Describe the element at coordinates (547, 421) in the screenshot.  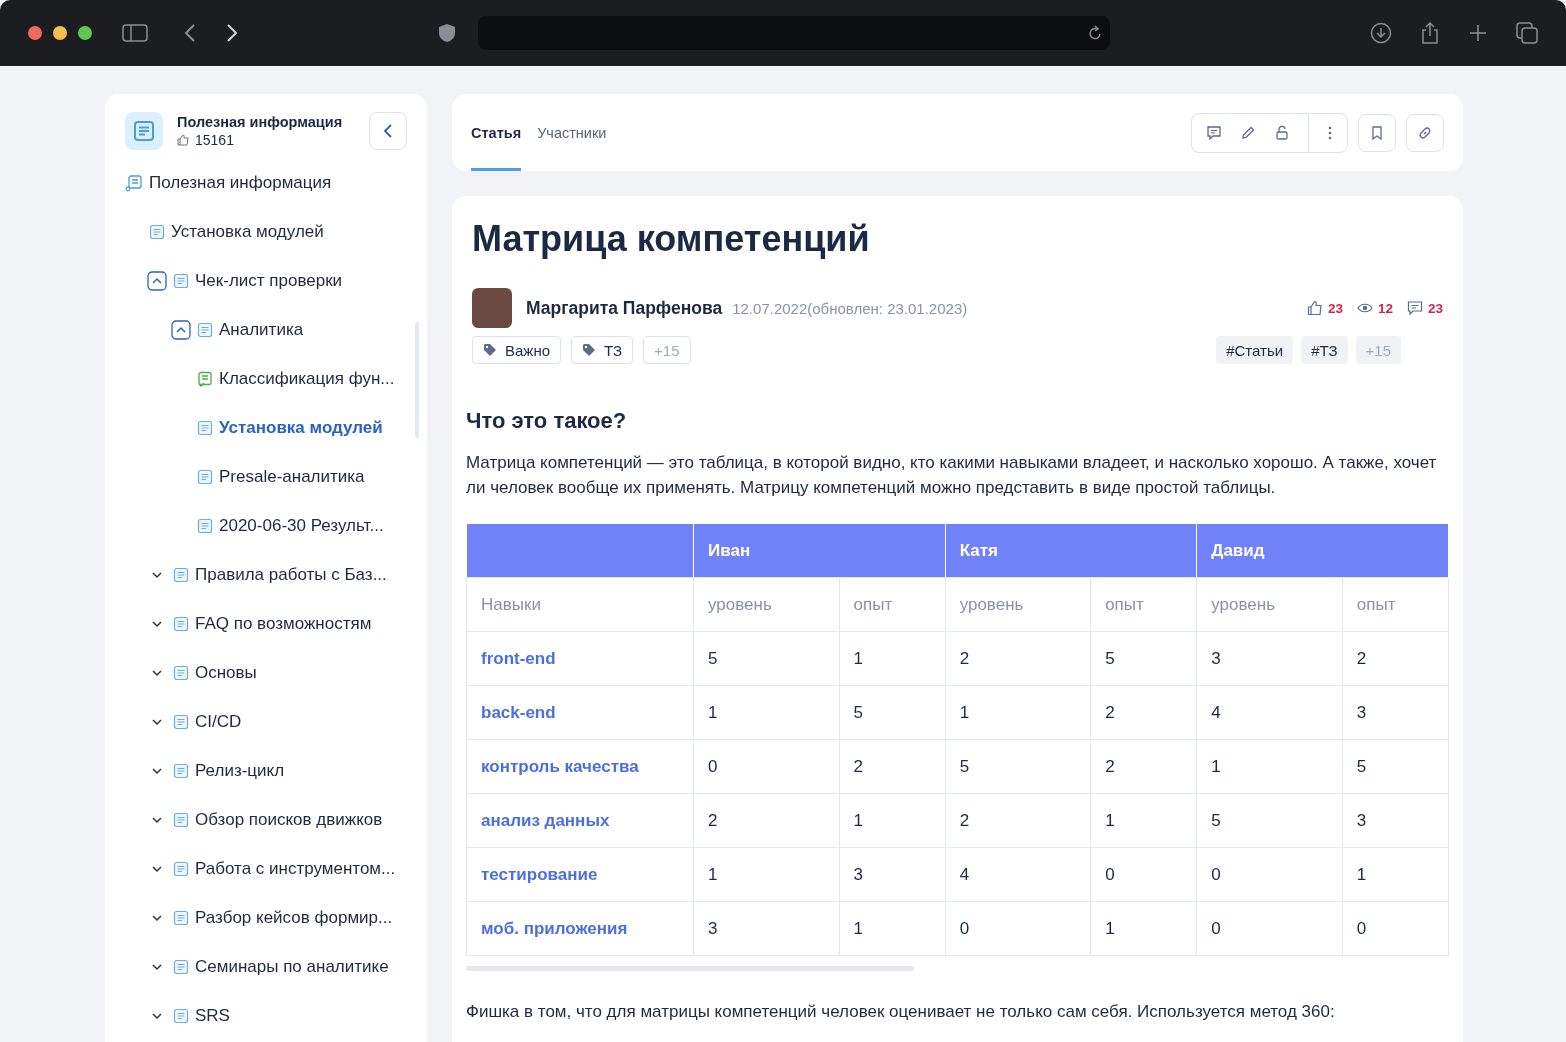
I see `section-heading: Что это такое?` at that location.